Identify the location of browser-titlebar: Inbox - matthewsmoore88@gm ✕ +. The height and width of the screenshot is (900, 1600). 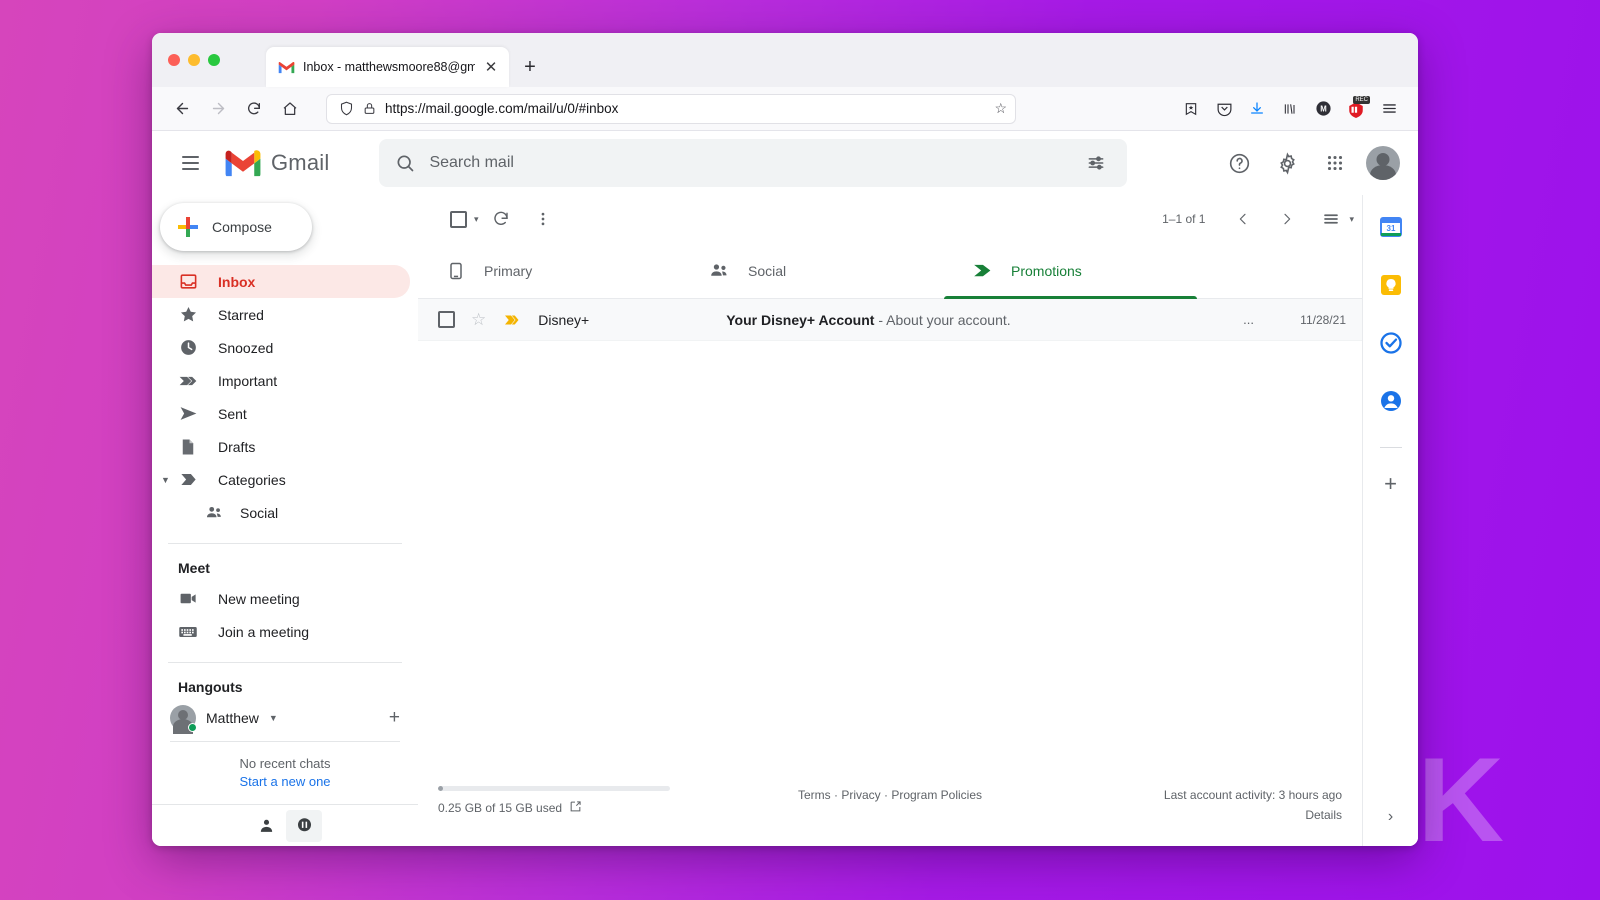
(785, 60).